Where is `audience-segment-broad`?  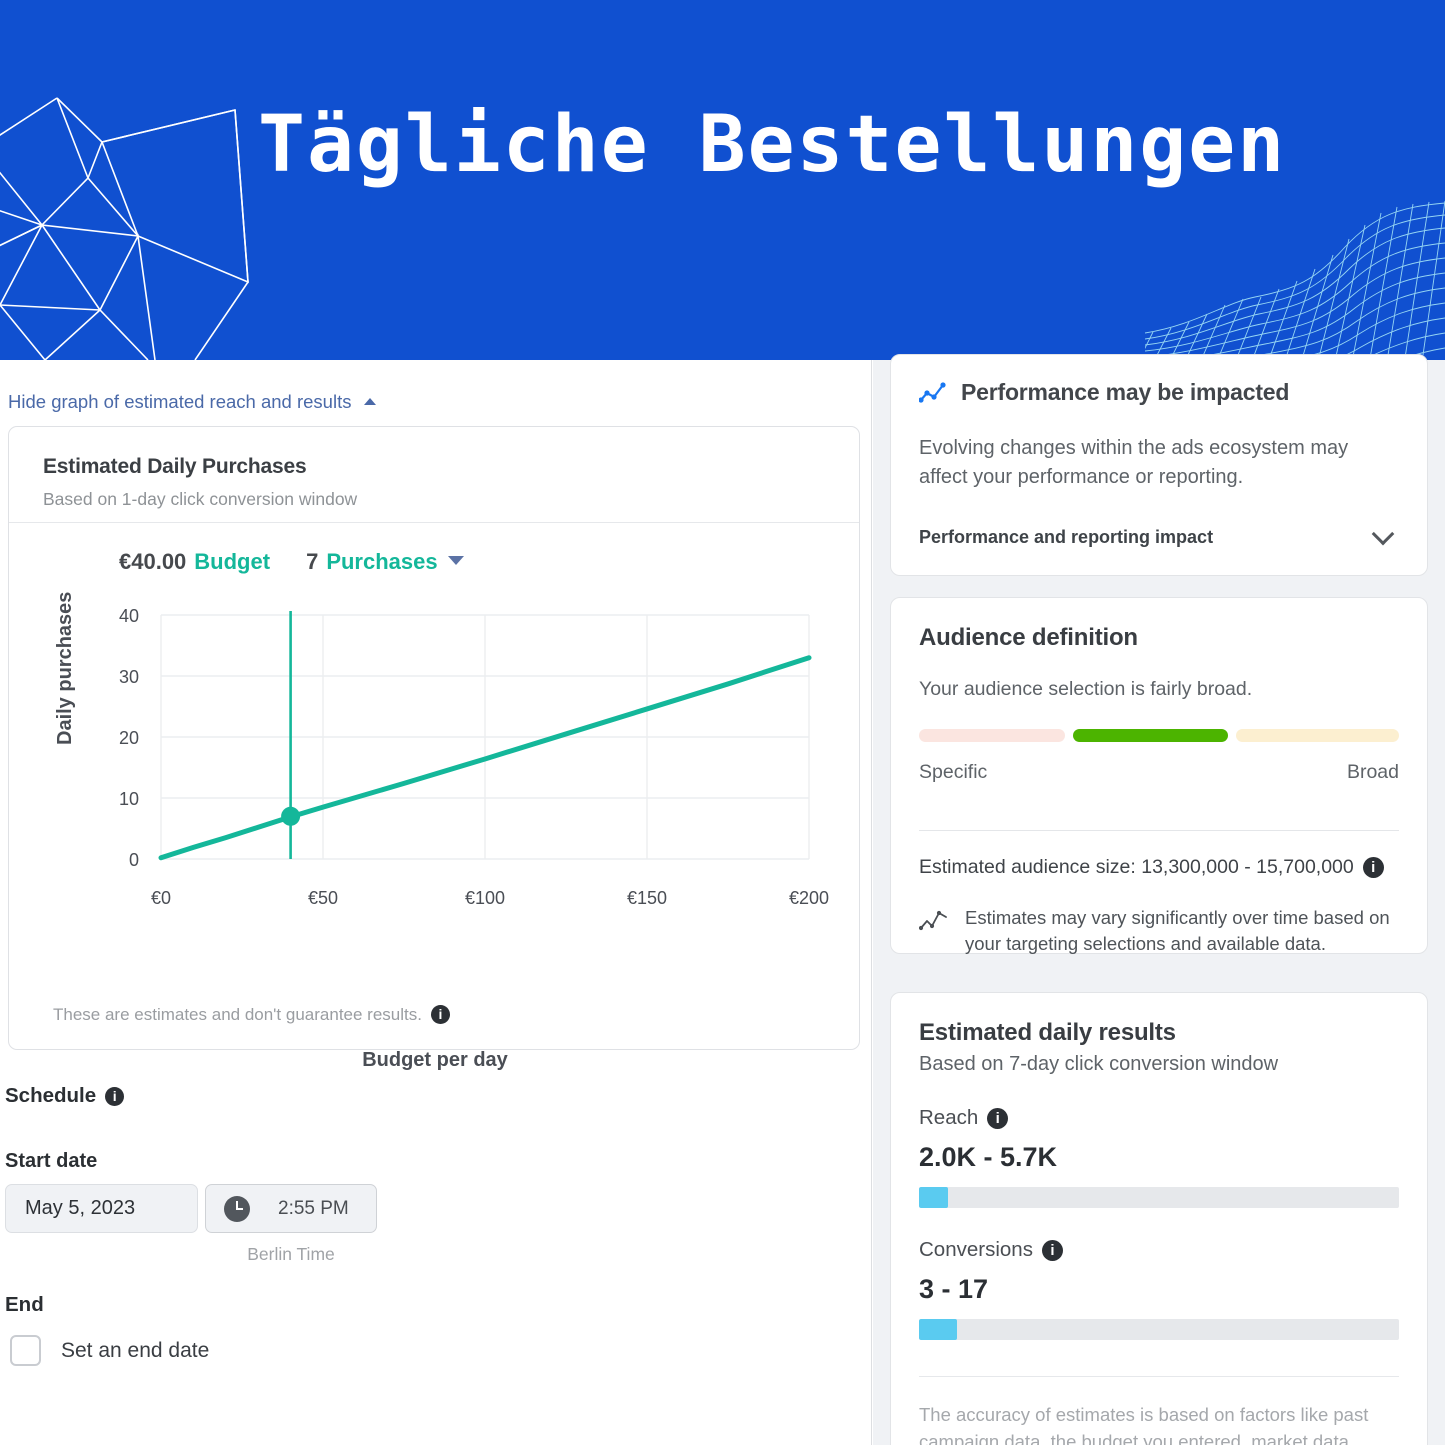
audience-segment-broad is located at coordinates (1317, 735).